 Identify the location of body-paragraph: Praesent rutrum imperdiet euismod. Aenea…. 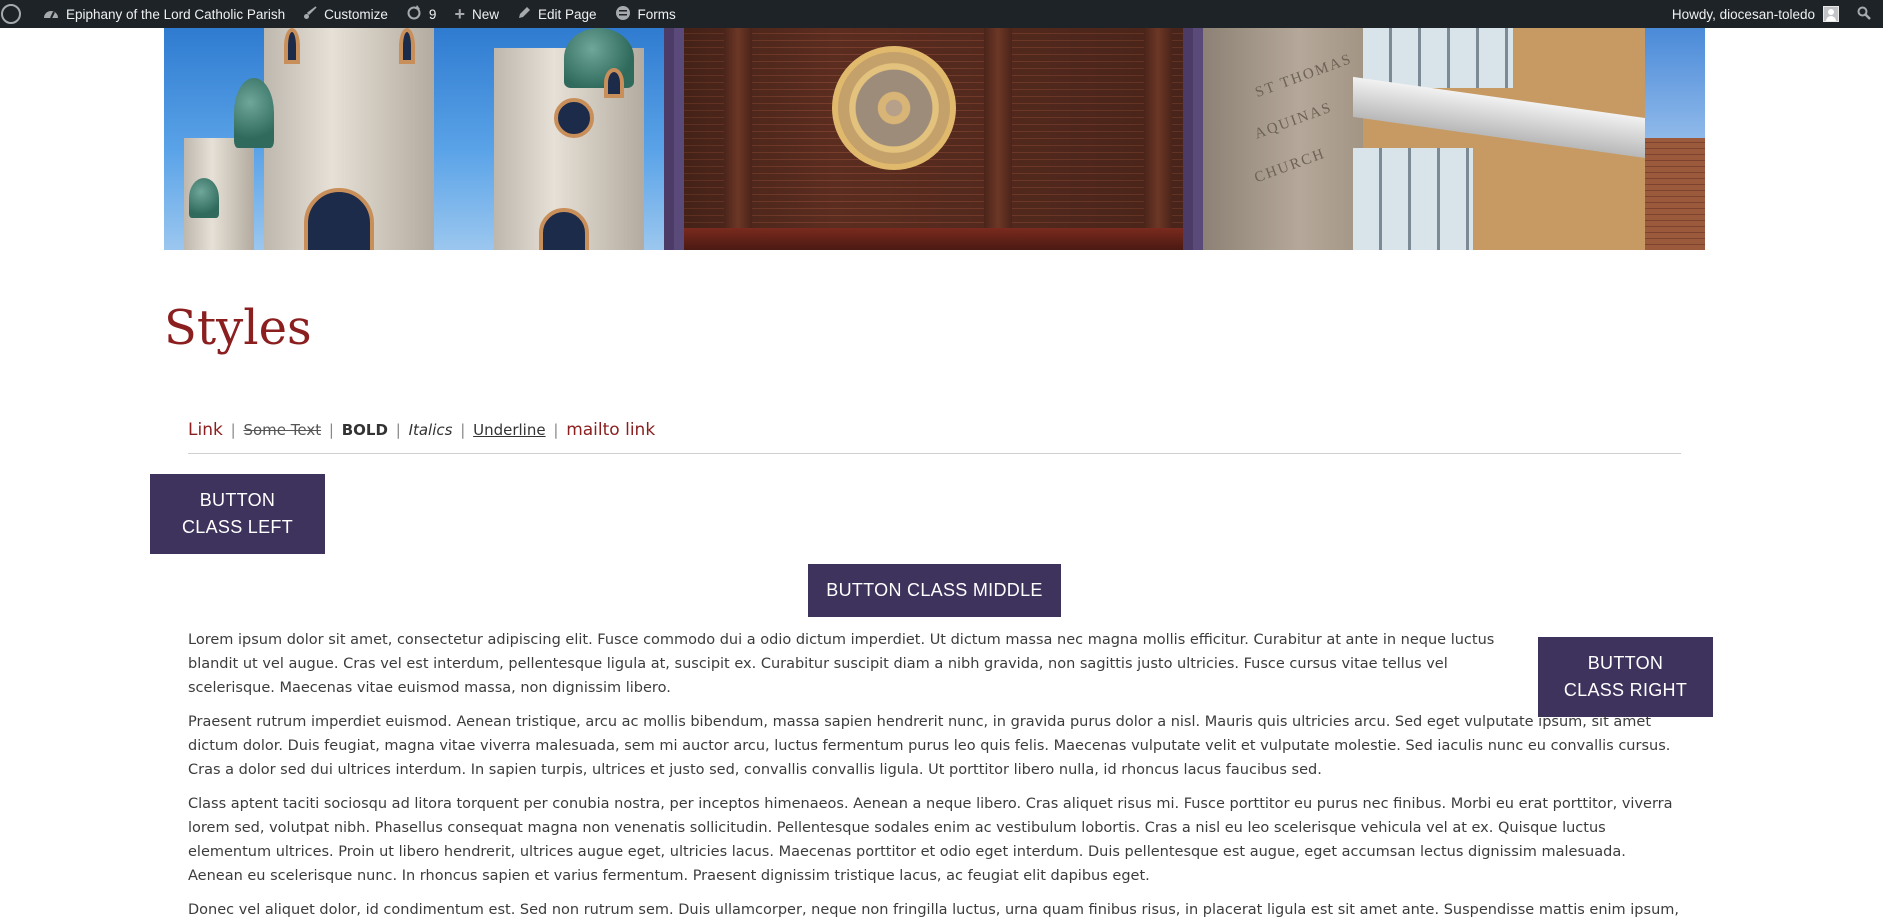
(929, 746).